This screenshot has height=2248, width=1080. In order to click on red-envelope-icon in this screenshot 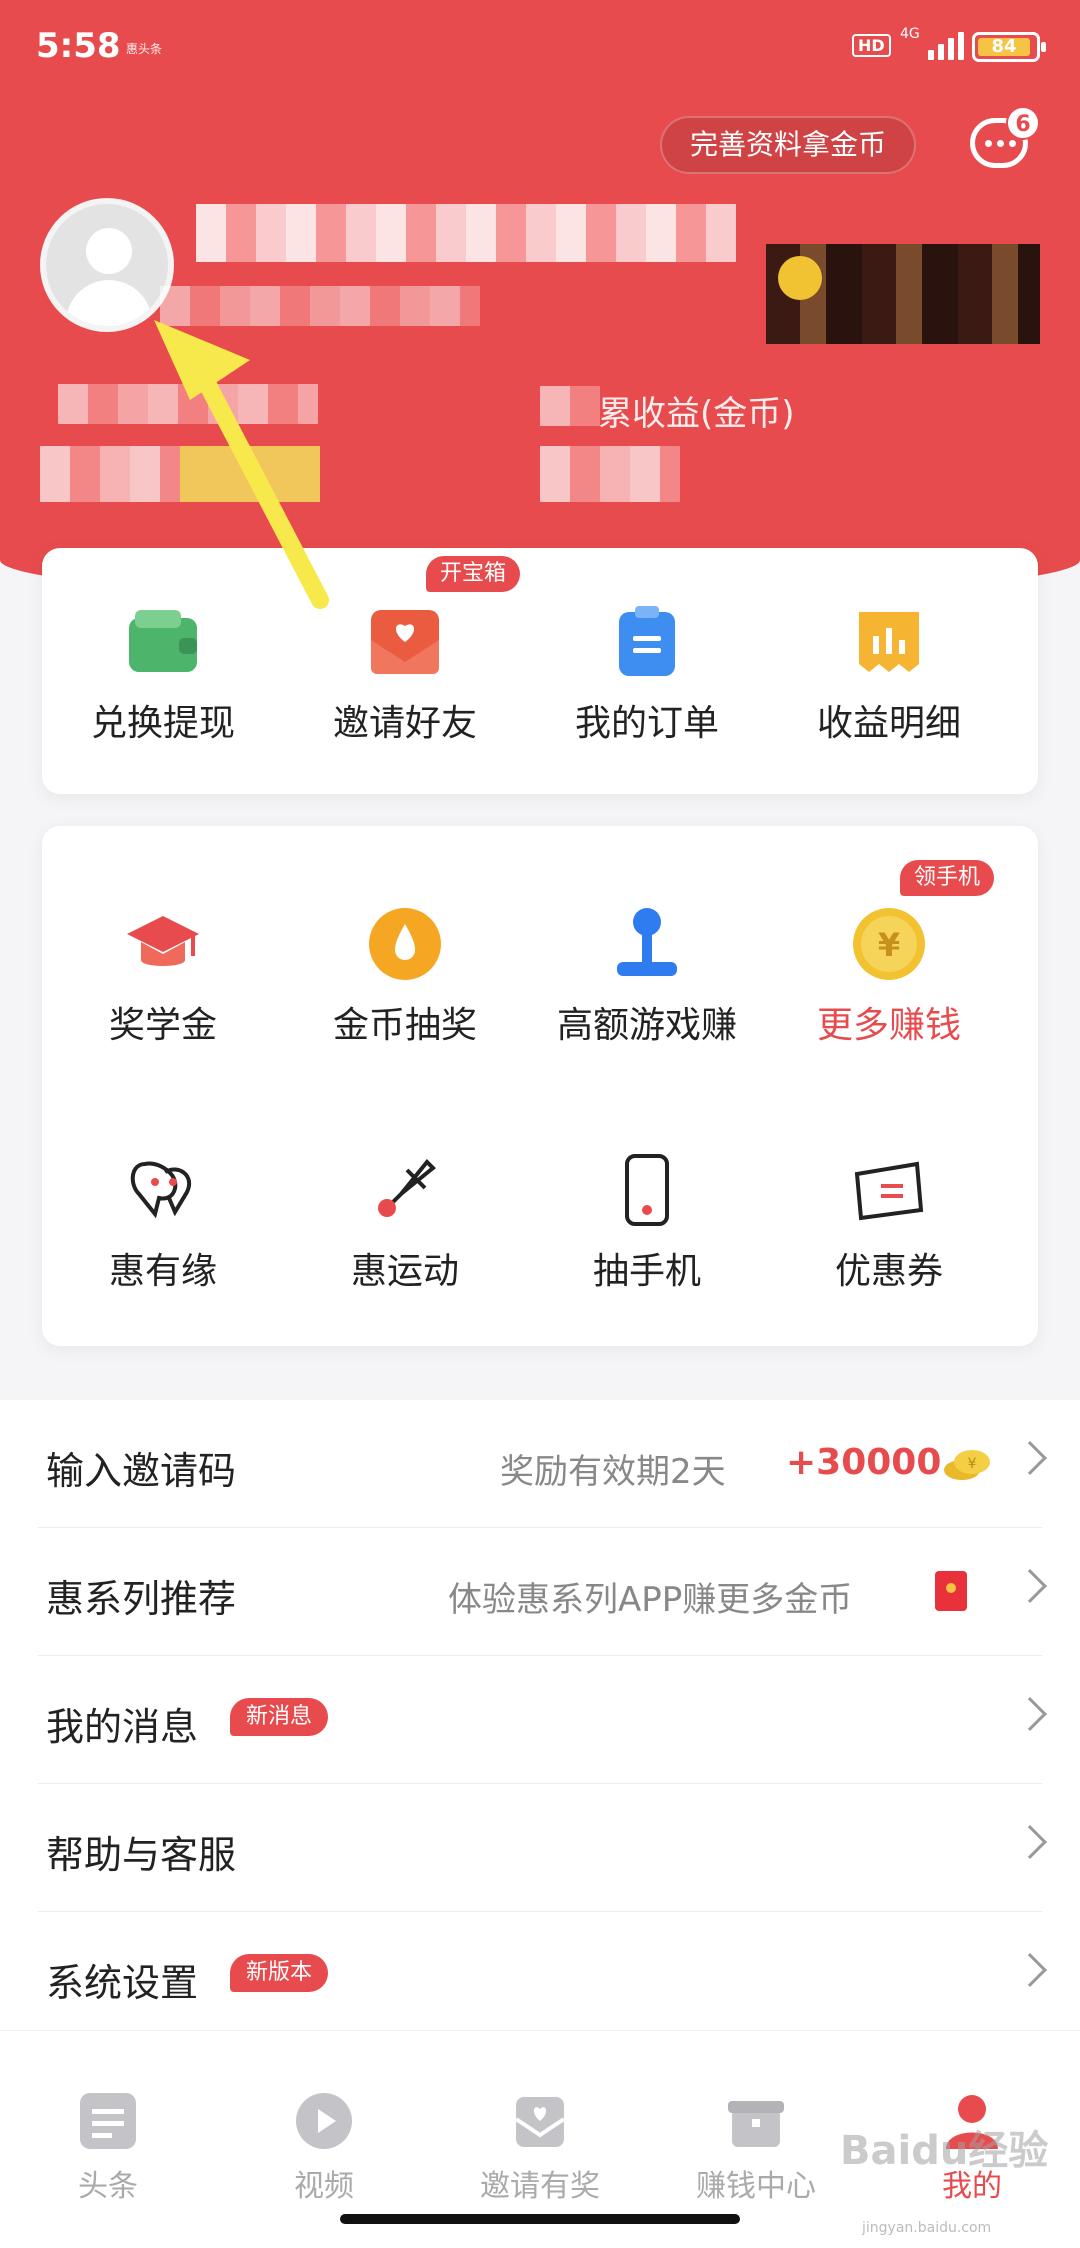, I will do `click(951, 1591)`.